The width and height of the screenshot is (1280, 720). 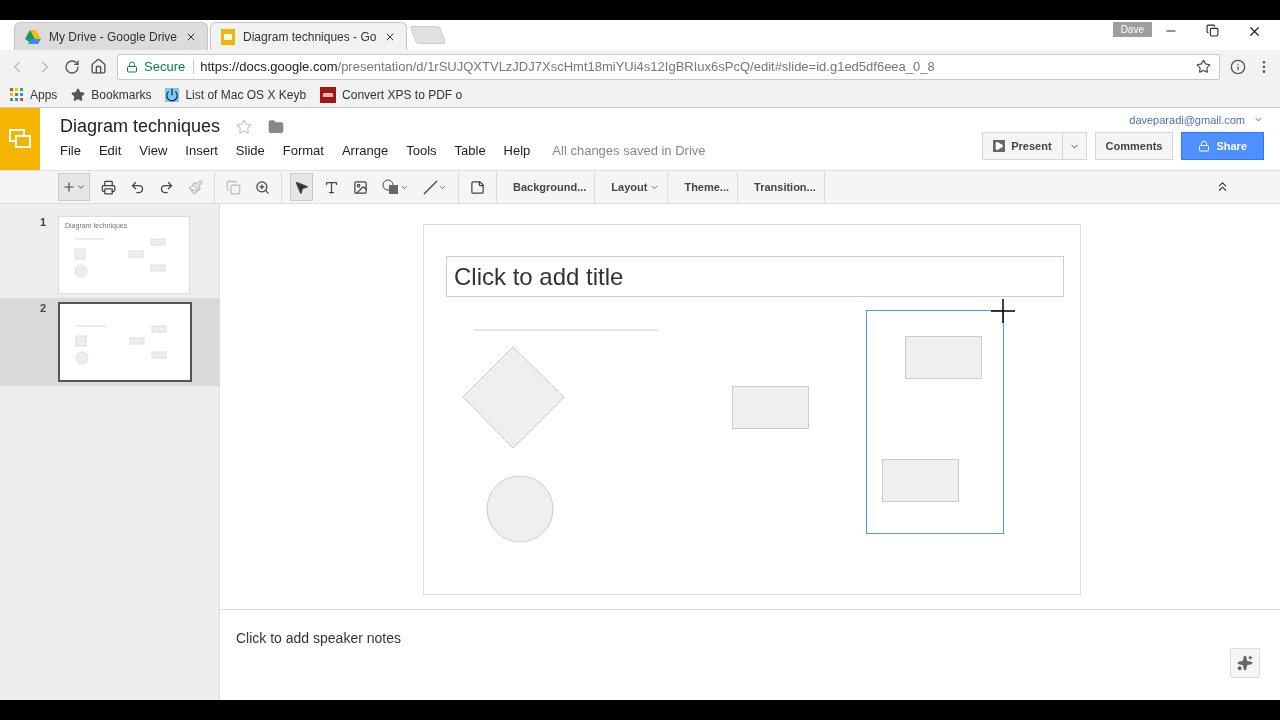 I want to click on play-icon, so click(x=999, y=146).